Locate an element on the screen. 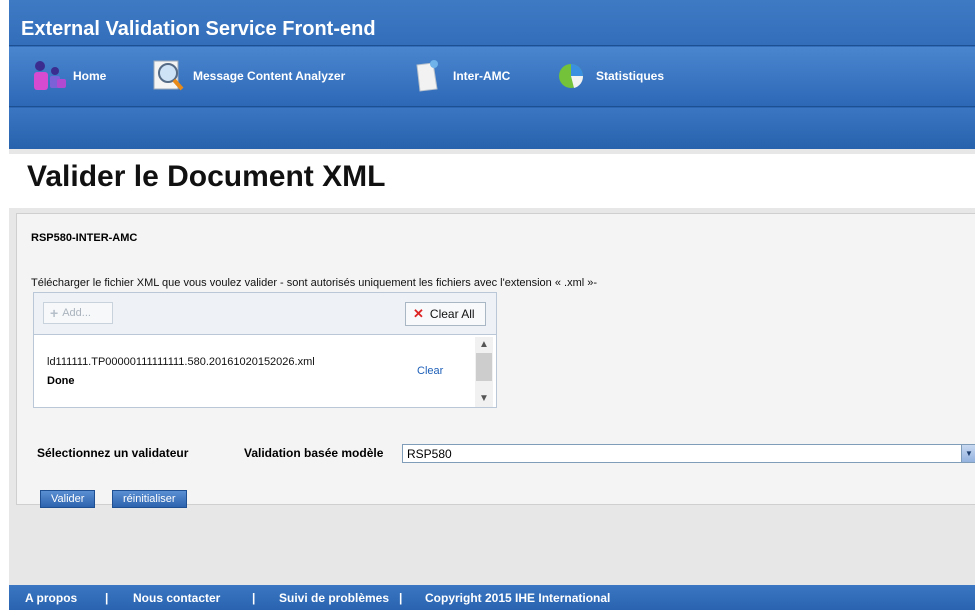 The image size is (975, 610). close-icon: ✕ is located at coordinates (418, 313).